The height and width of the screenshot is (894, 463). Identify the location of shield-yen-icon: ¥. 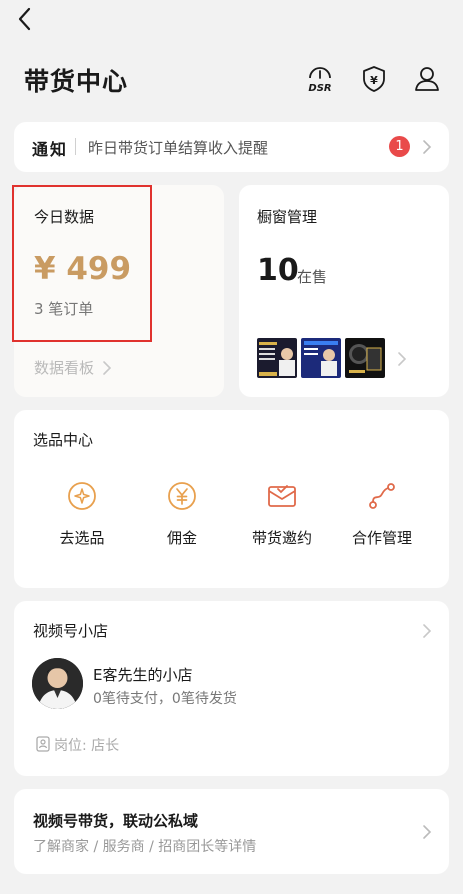
(374, 79).